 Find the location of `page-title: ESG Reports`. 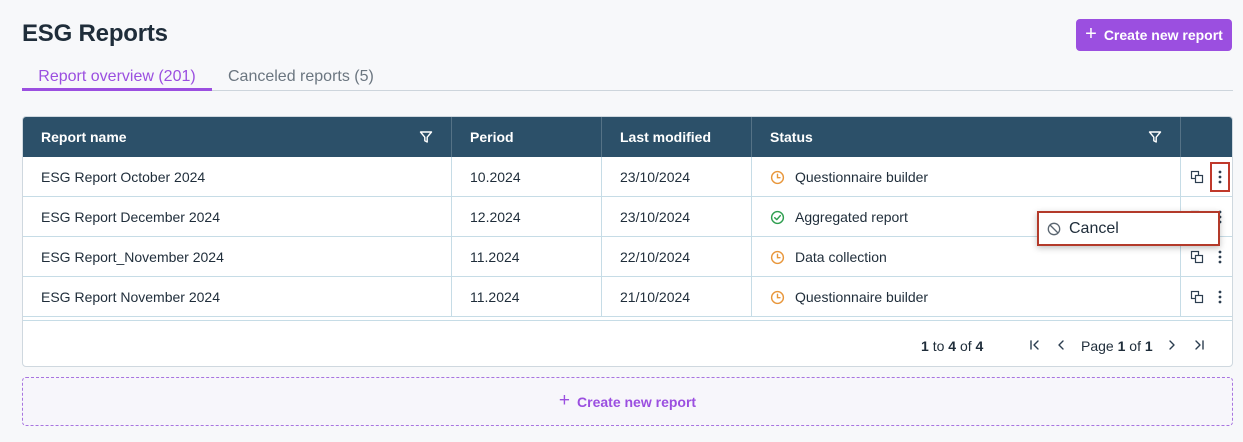

page-title: ESG Reports is located at coordinates (95, 33).